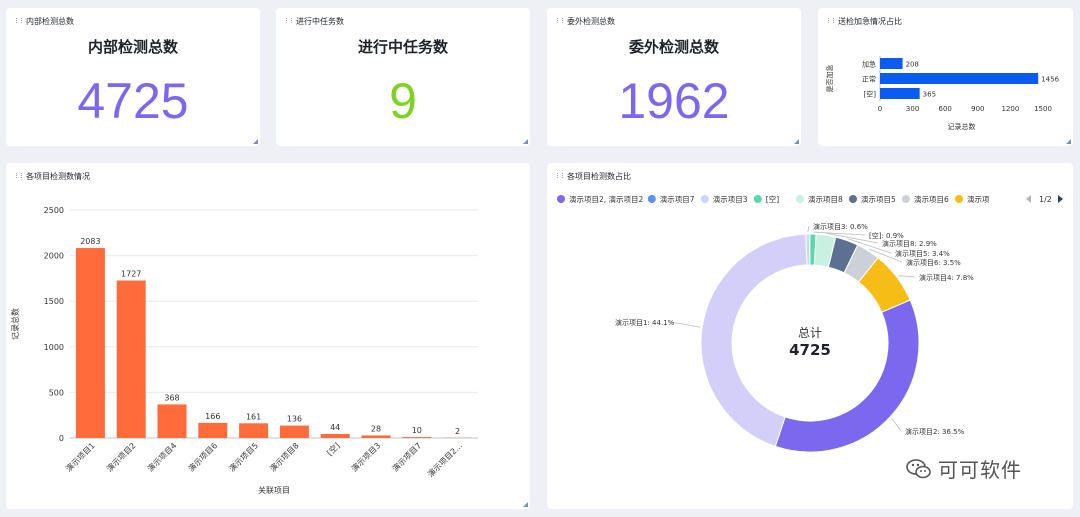  Describe the element at coordinates (945, 109) in the screenshot. I see `x-tick-label: 600` at that location.